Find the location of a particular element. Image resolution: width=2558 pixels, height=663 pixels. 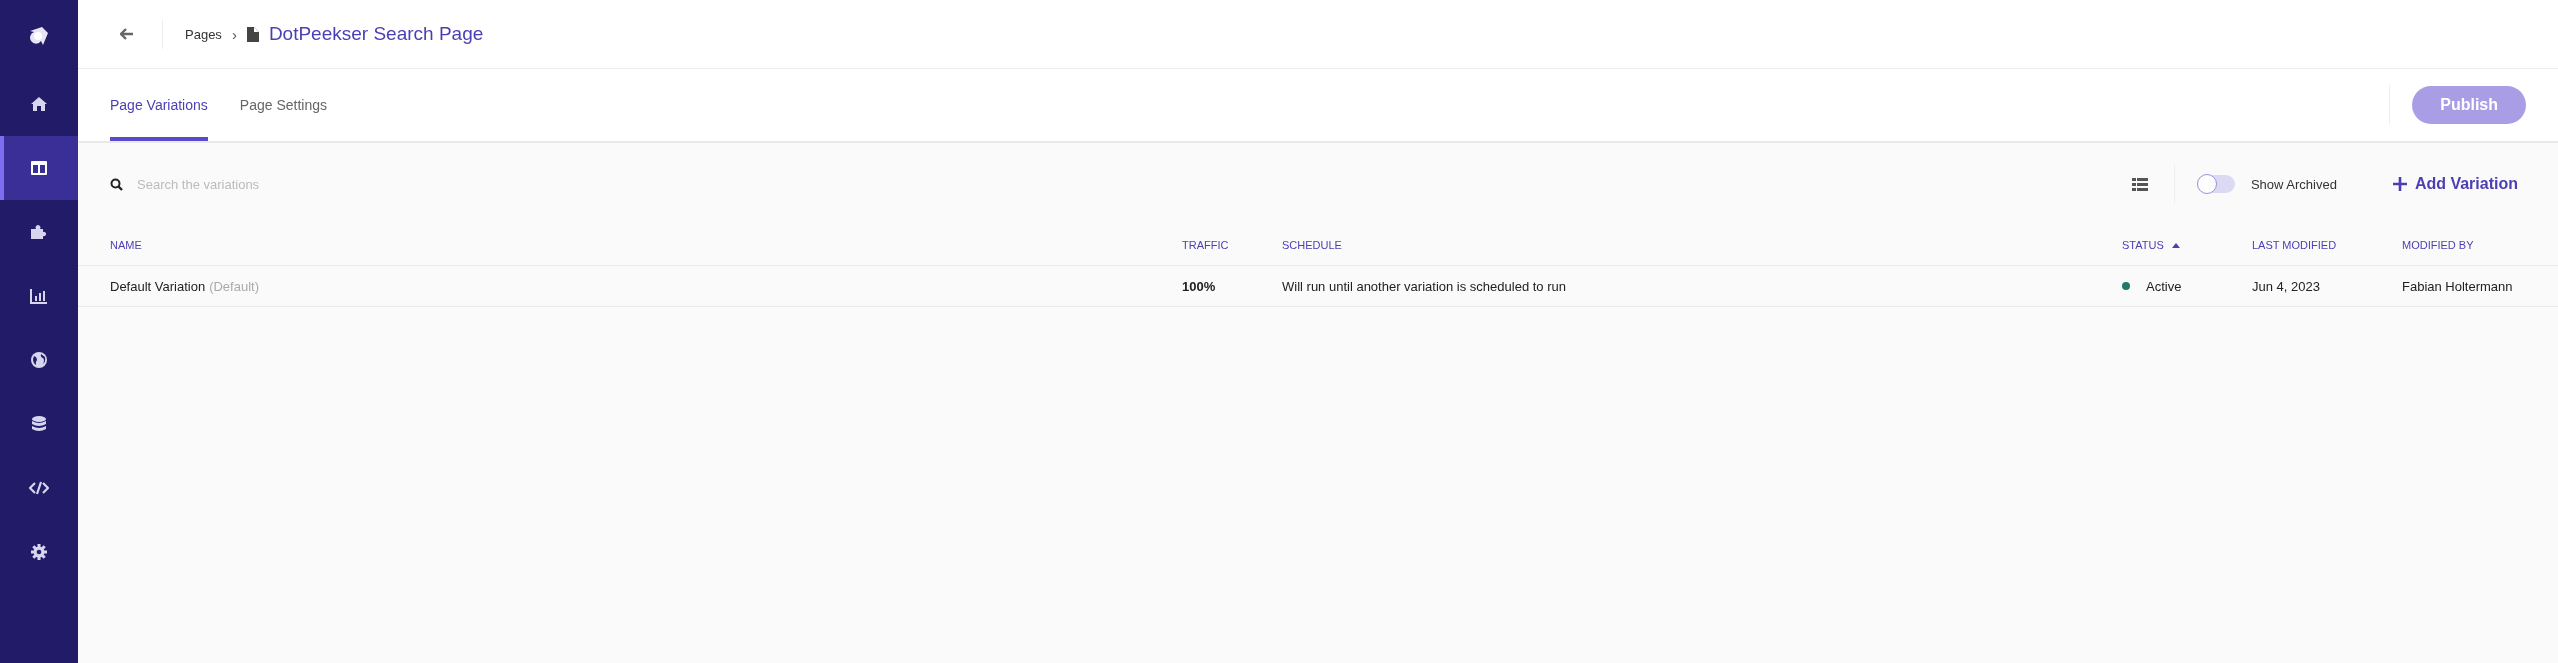

add-variation-button: Add Variation is located at coordinates (2455, 184).